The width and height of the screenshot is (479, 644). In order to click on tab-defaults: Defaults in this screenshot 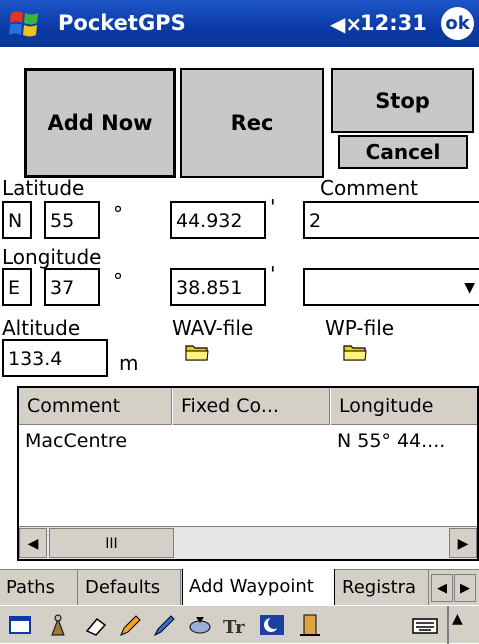, I will do `click(130, 588)`.